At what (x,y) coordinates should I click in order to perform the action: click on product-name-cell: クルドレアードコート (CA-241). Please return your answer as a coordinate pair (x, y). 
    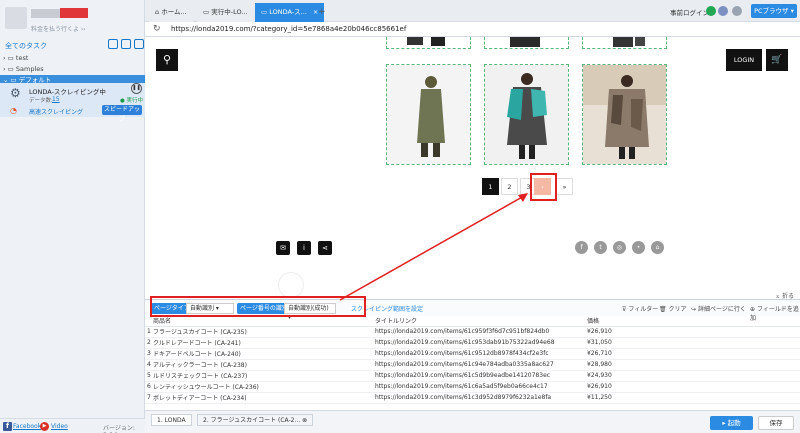
    Looking at the image, I should click on (262, 343).